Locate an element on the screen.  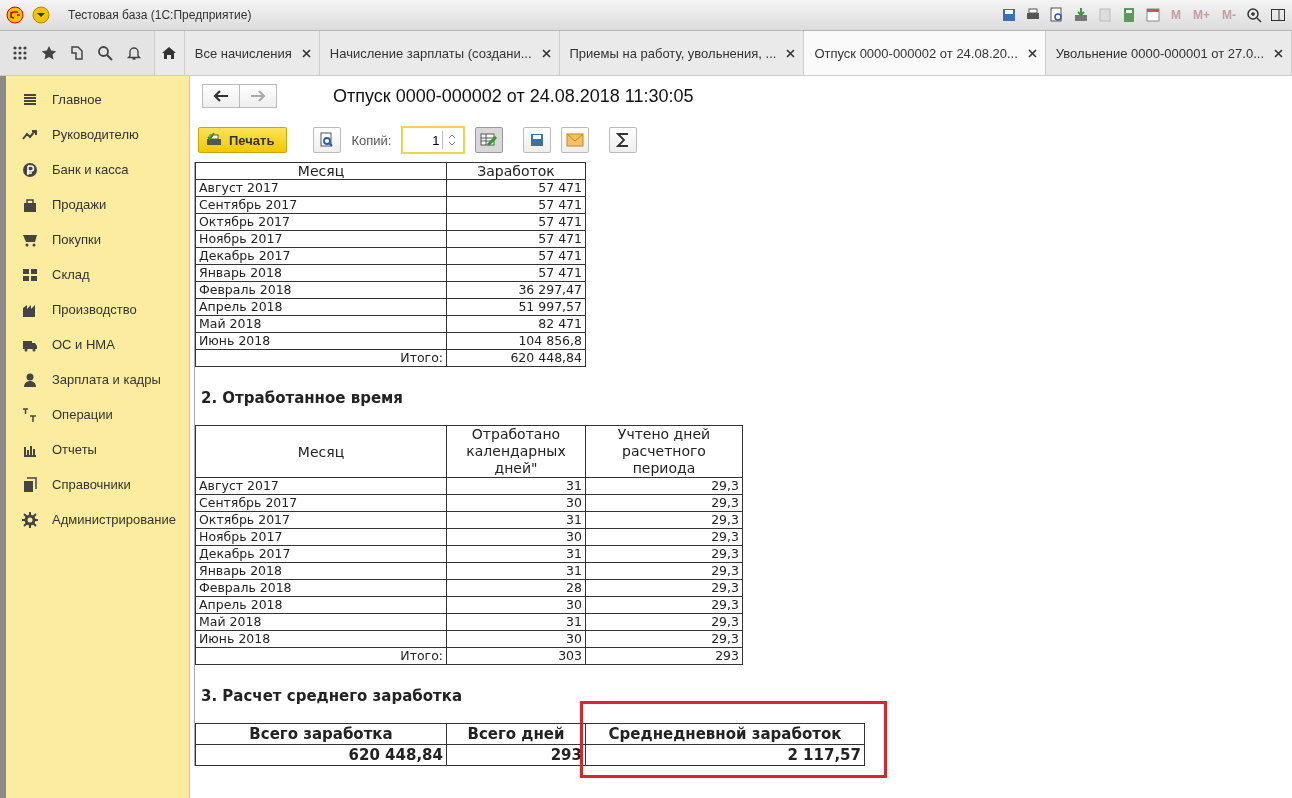
window-icon is located at coordinates (1278, 15).